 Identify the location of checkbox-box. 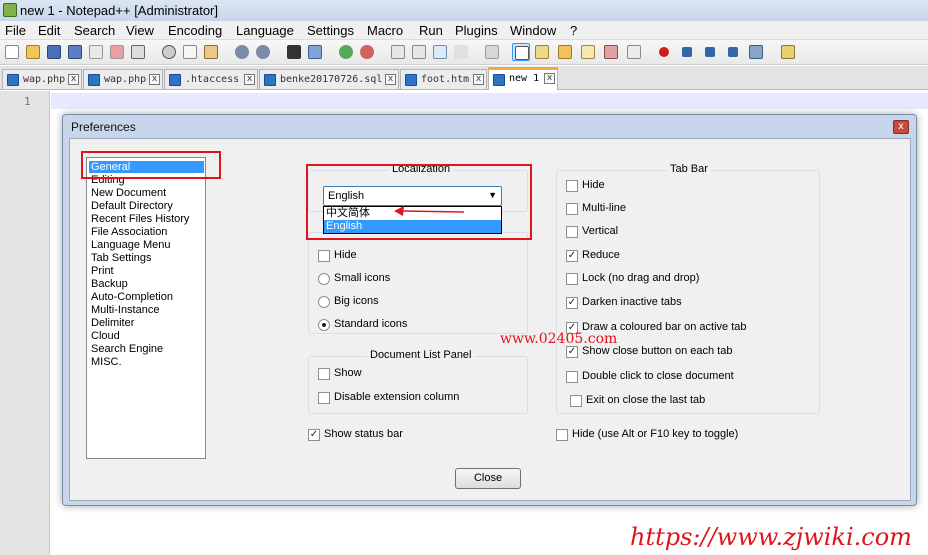
(572, 209).